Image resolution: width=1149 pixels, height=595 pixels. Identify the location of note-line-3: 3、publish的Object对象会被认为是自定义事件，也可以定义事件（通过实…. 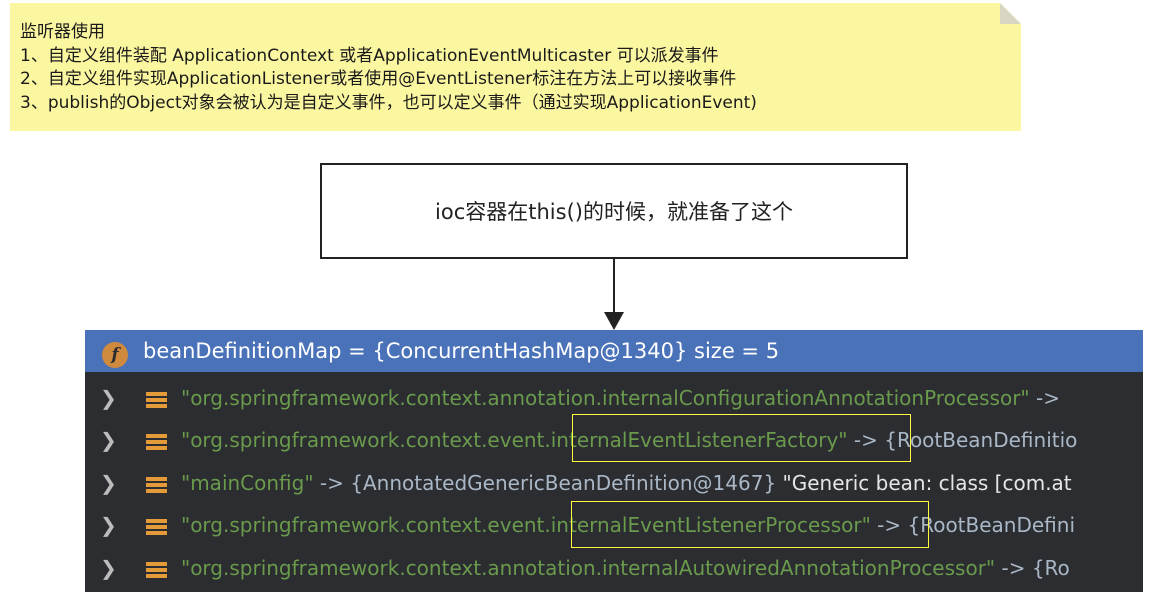
(388, 102).